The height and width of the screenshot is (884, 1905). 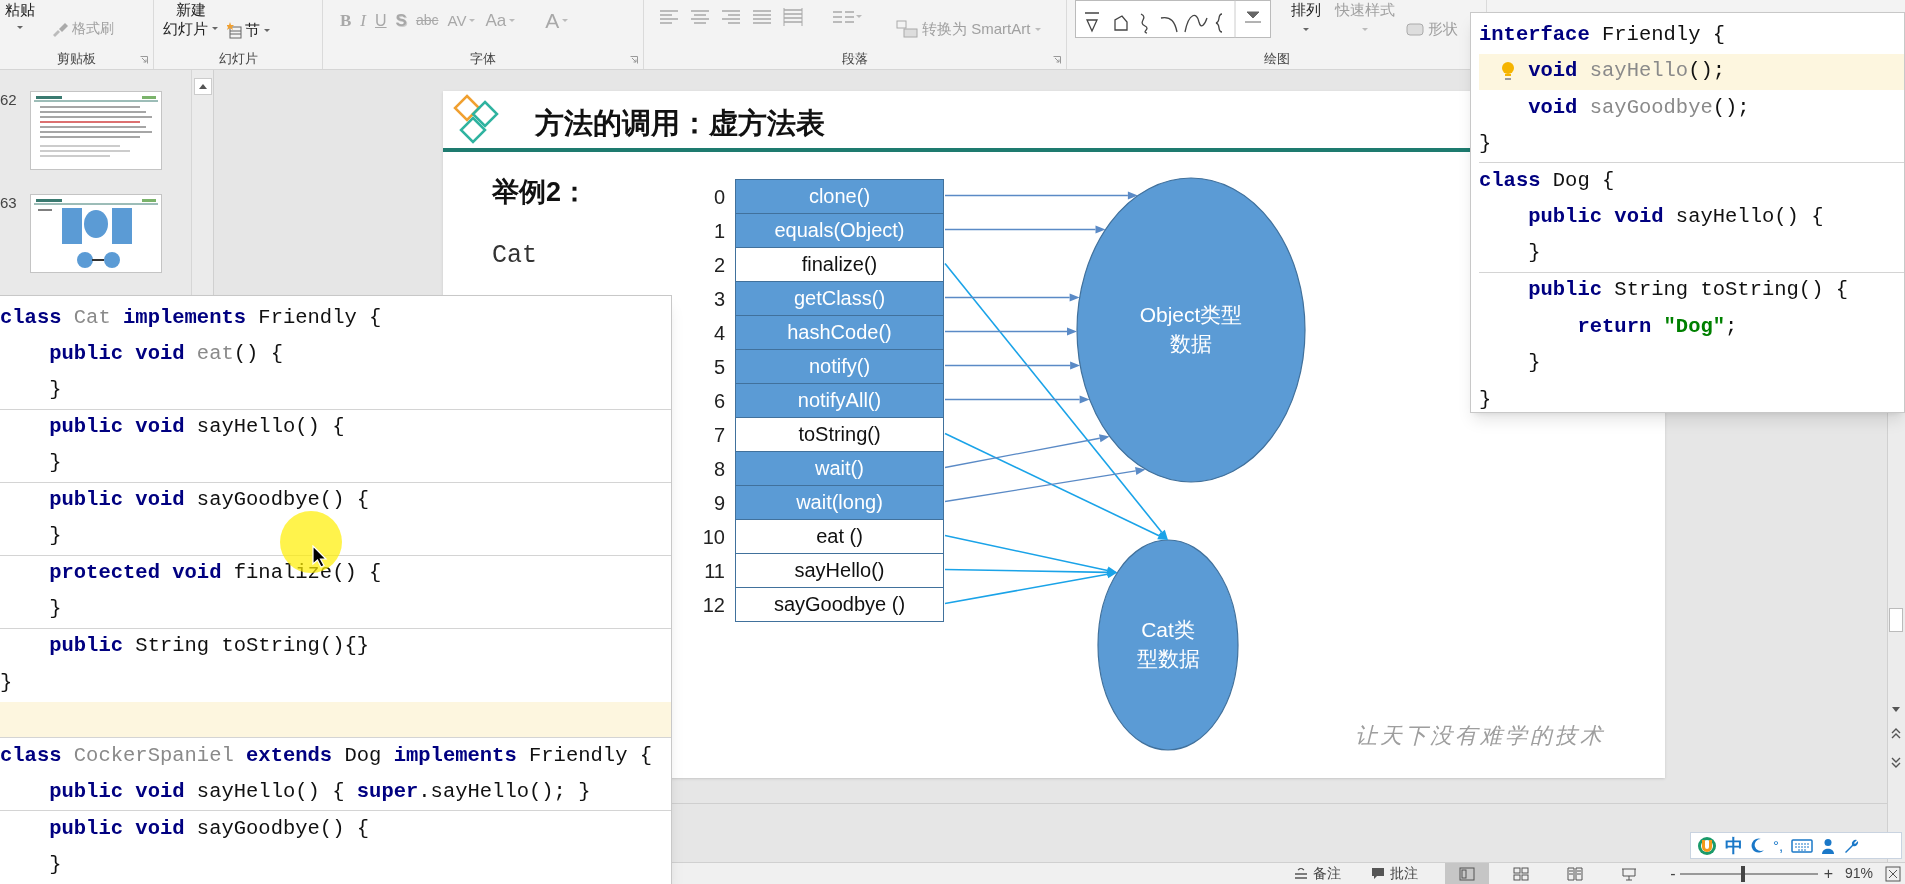 What do you see at coordinates (238, 59) in the screenshot?
I see `group-label: 幻灯片` at bounding box center [238, 59].